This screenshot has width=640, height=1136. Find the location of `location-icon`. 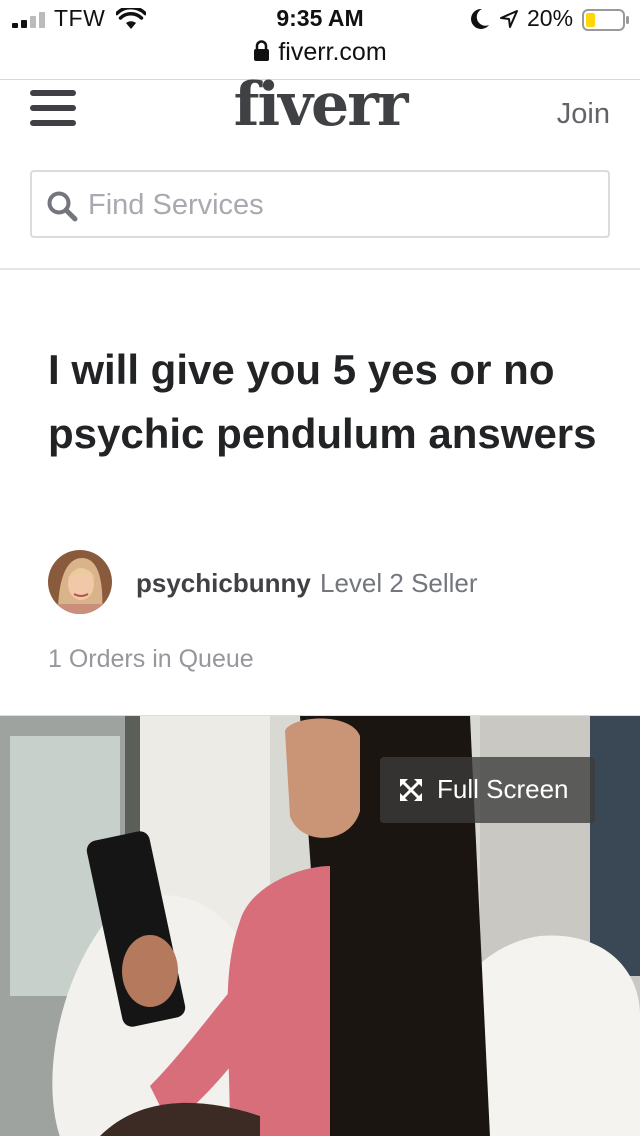

location-icon is located at coordinates (509, 19).